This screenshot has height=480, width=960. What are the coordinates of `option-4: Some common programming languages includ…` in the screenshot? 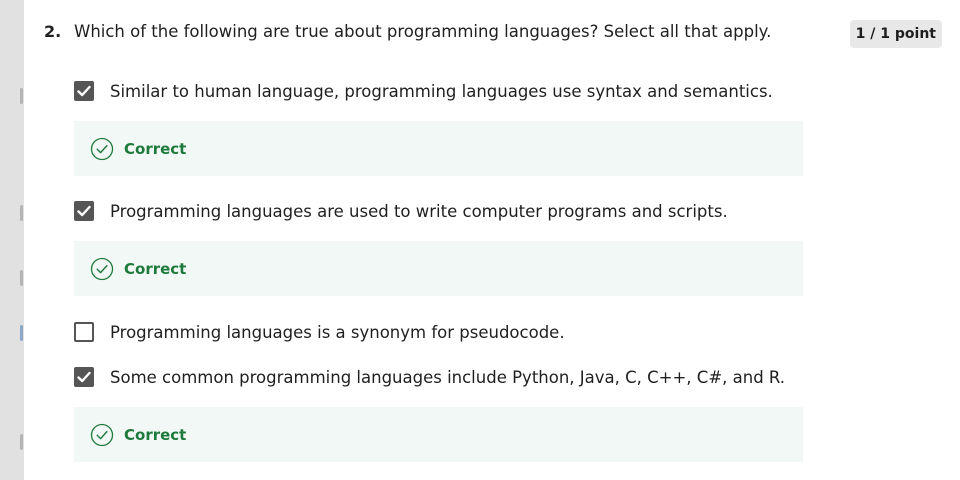 It's located at (429, 377).